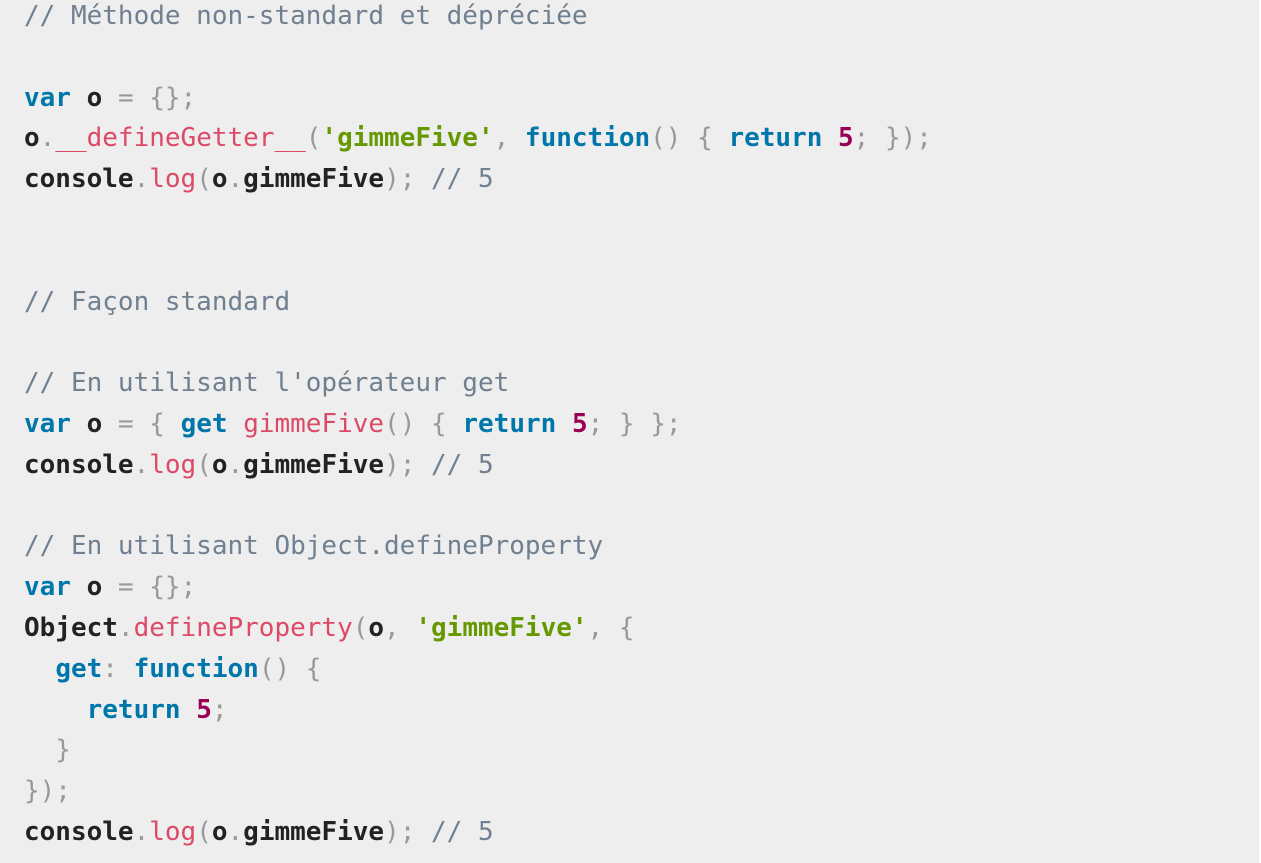 The width and height of the screenshot is (1261, 863). I want to click on code-comment: // Façon standard, so click(157, 301).